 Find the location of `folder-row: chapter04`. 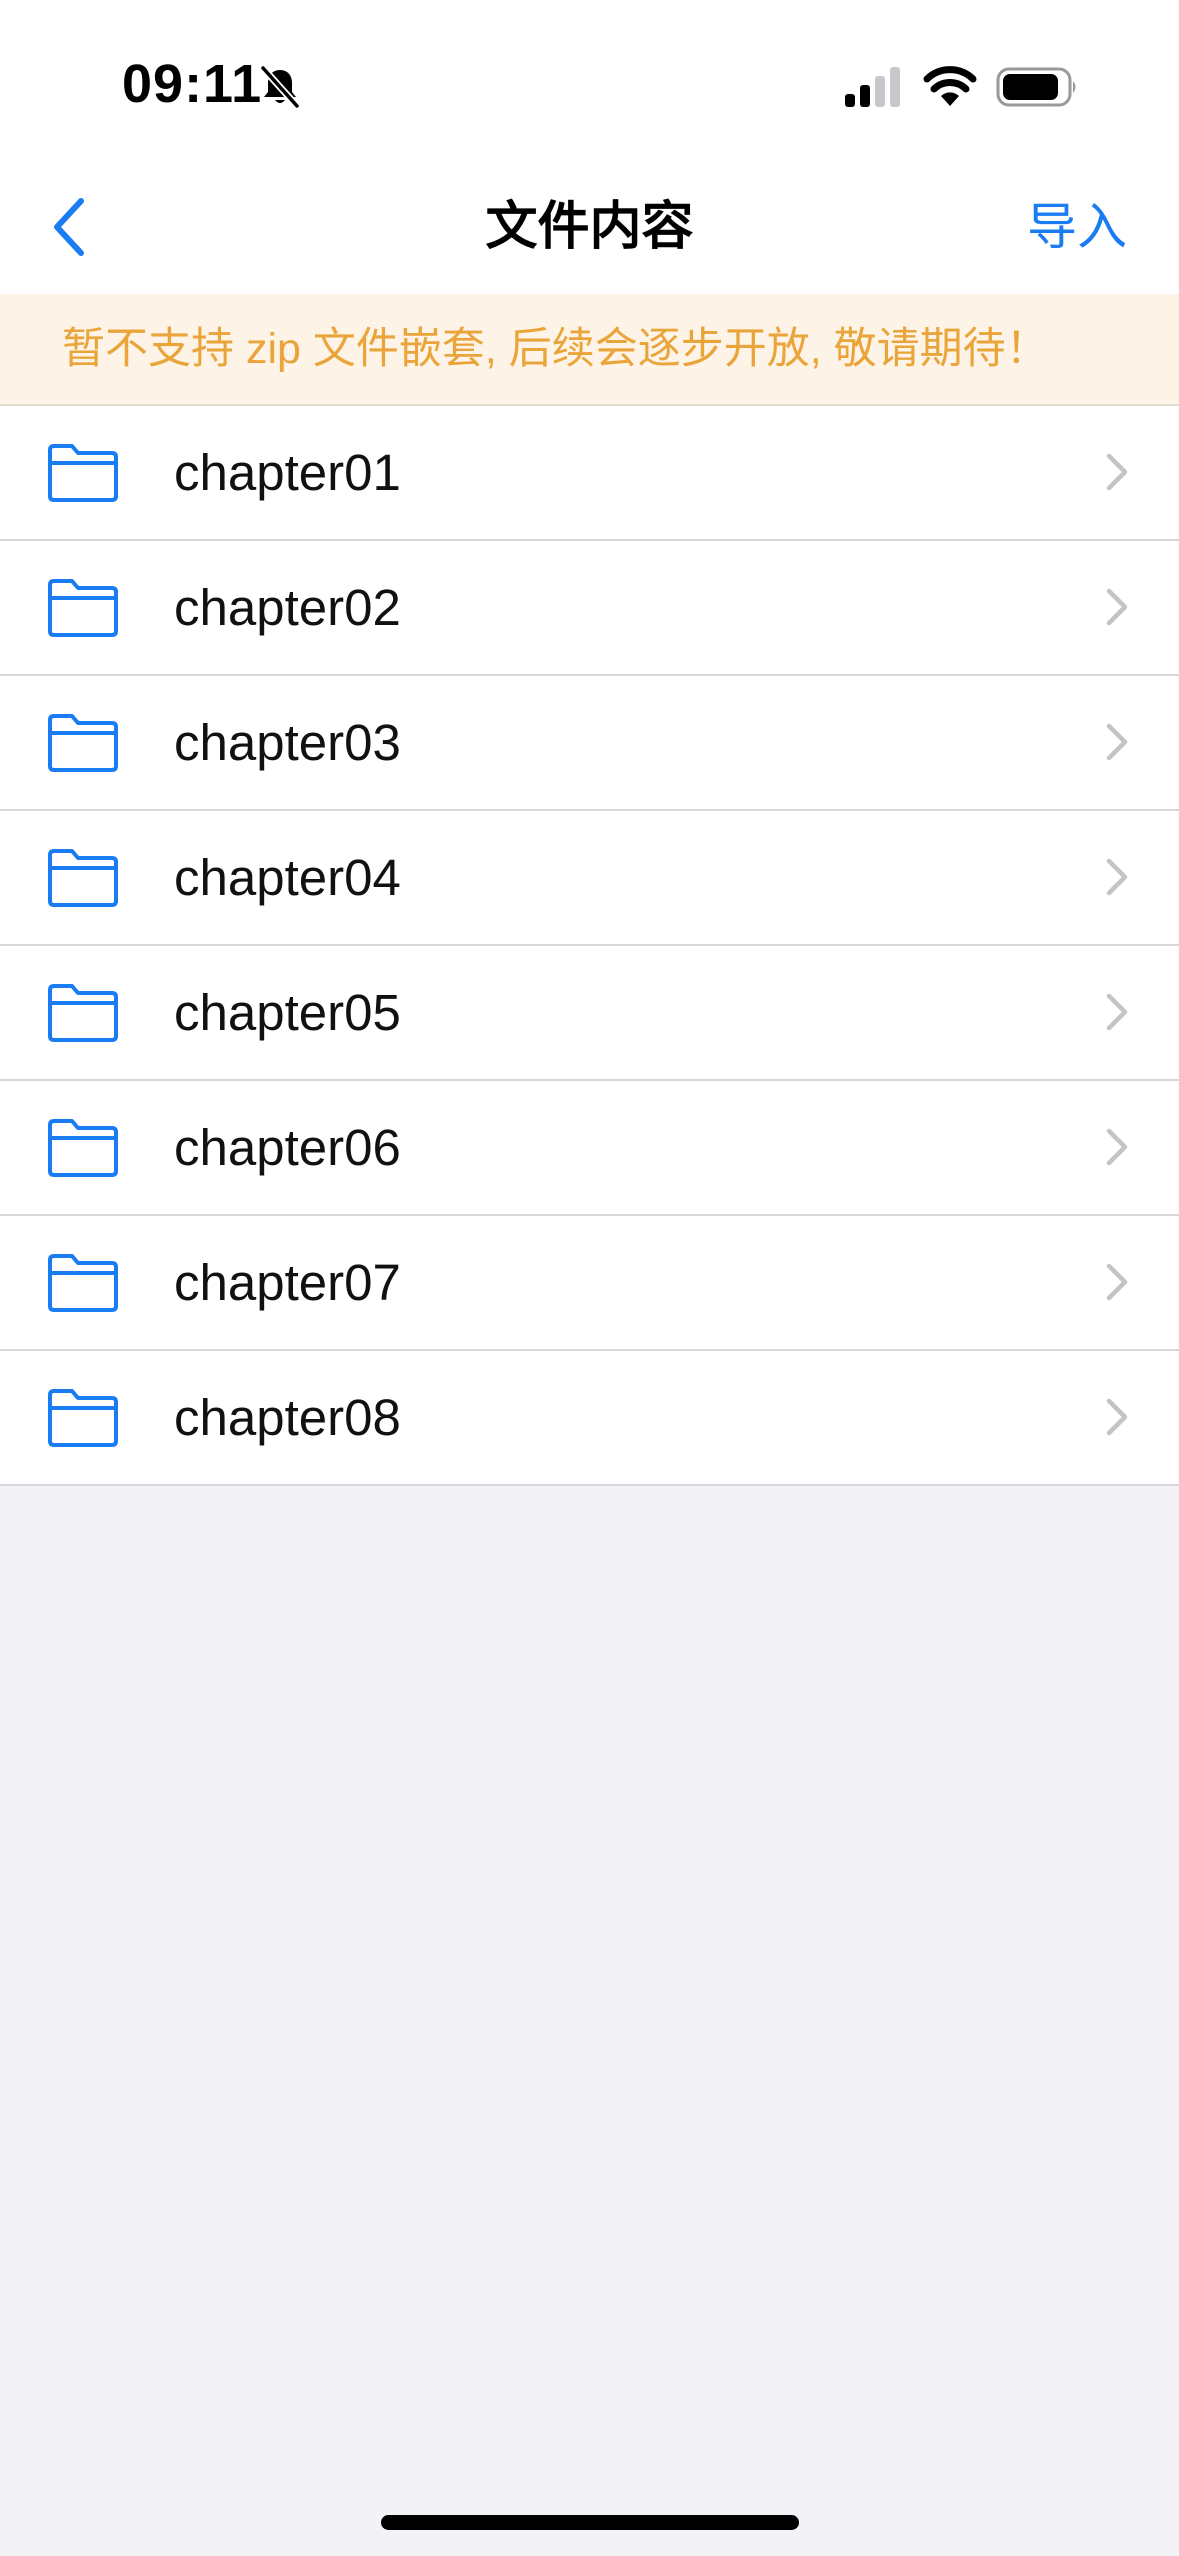

folder-row: chapter04 is located at coordinates (589, 878).